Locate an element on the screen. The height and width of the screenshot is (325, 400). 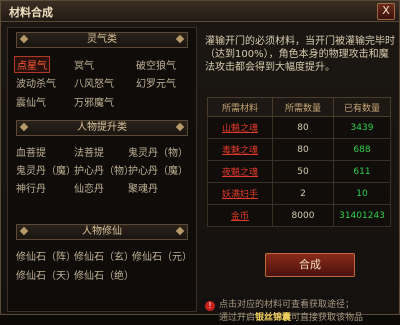
table-row: 妖满妇手 2 10 is located at coordinates (299, 193).